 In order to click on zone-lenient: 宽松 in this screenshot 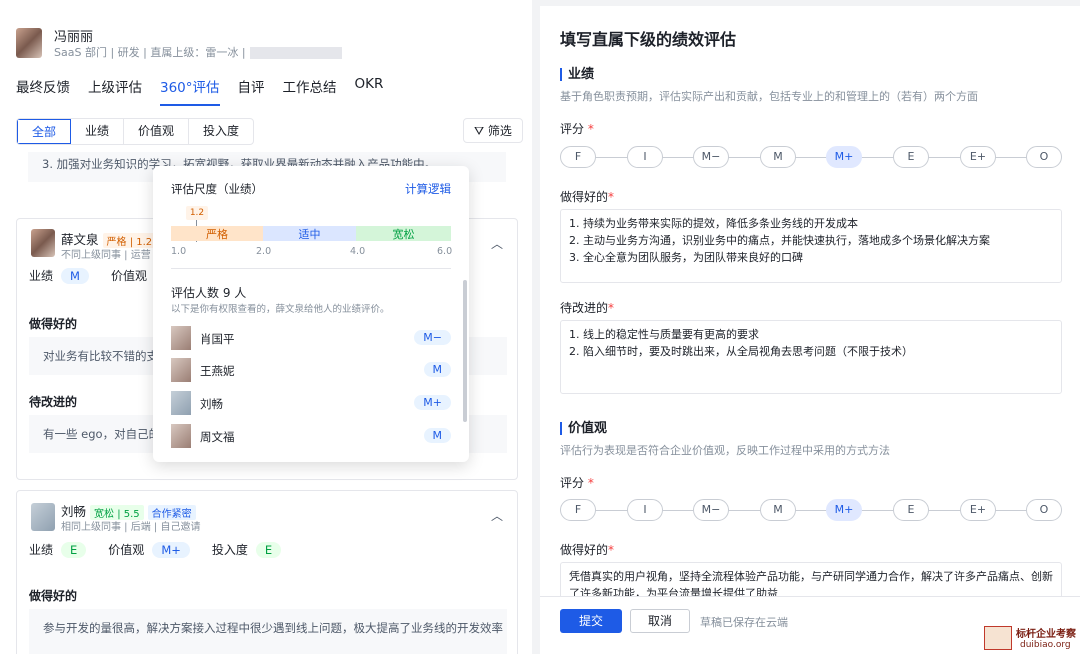, I will do `click(403, 233)`.